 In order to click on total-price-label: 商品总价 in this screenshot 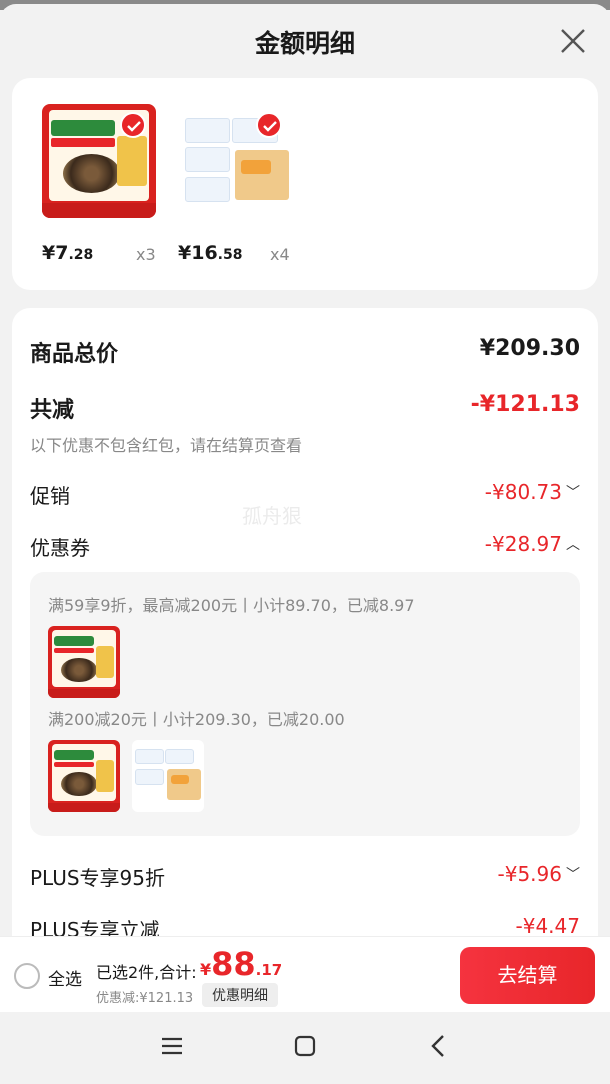, I will do `click(74, 354)`.